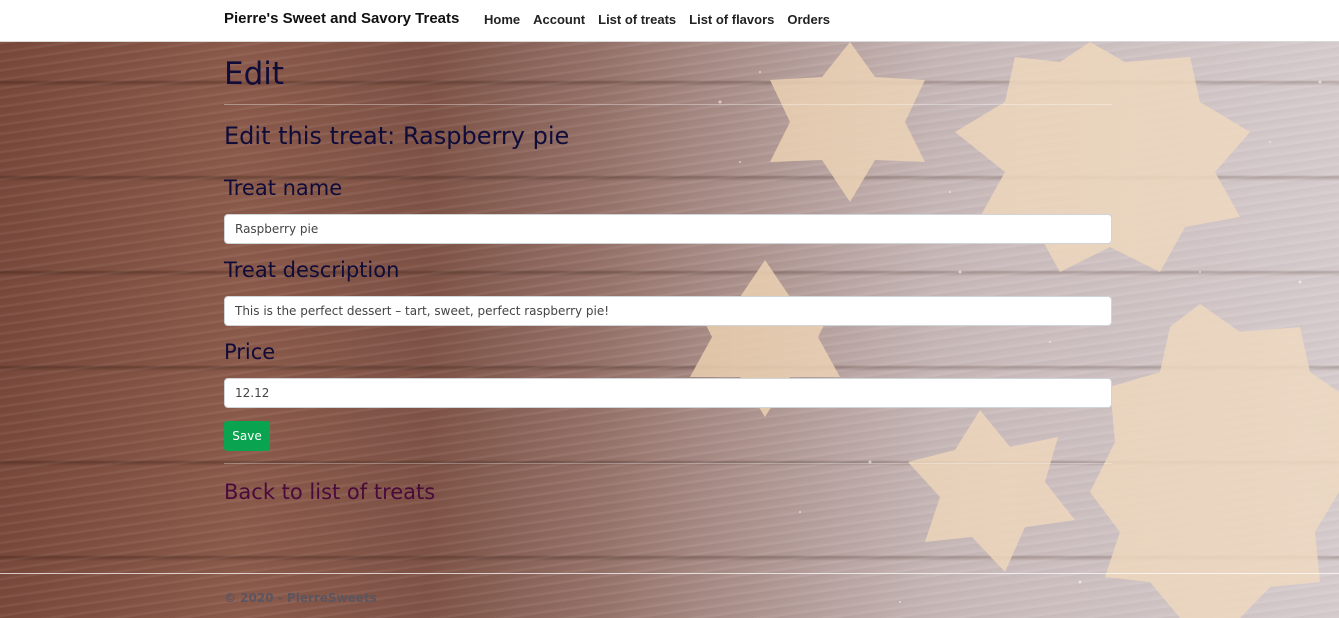 Image resolution: width=1339 pixels, height=618 pixels. Describe the element at coordinates (808, 19) in the screenshot. I see `nav-link-orders: Orders` at that location.